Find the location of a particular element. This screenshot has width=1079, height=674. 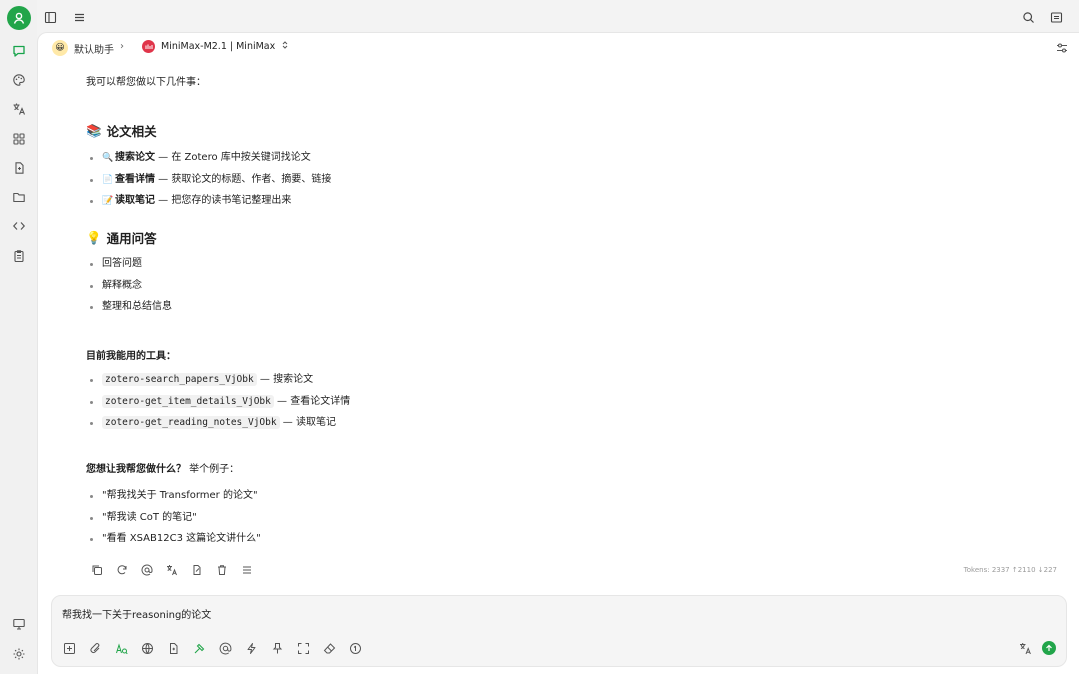

chevron-right-icon: › is located at coordinates (122, 46).